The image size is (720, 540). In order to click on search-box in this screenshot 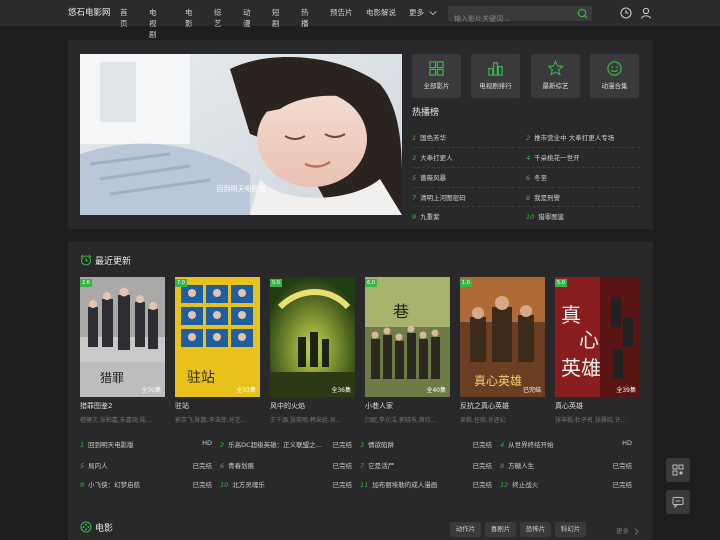, I will do `click(520, 16)`.